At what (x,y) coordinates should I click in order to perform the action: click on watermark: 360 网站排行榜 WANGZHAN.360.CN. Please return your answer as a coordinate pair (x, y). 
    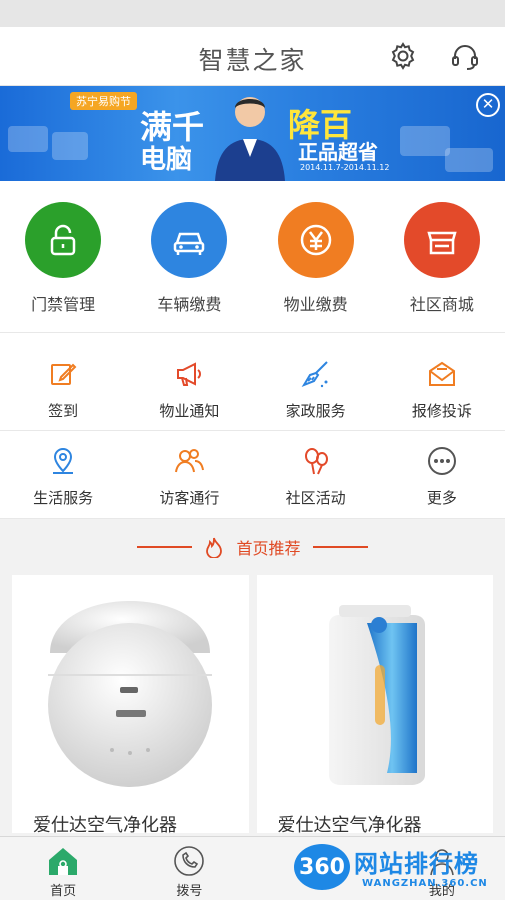
    Looking at the image, I should click on (397, 869).